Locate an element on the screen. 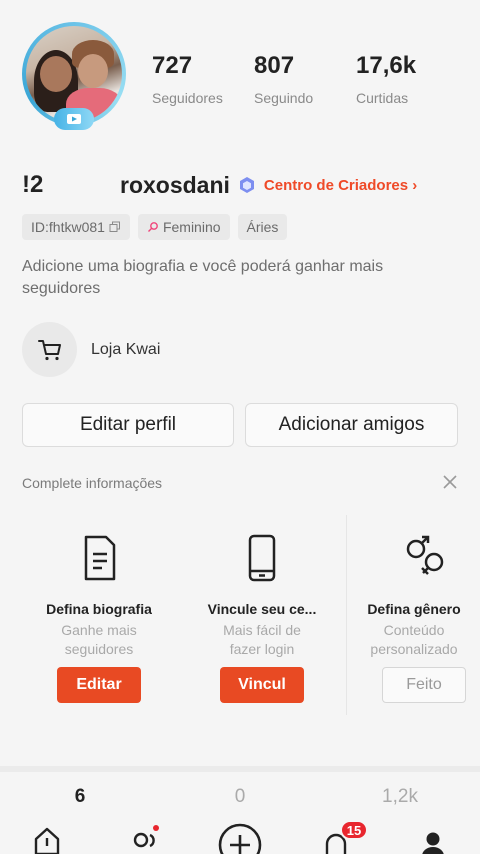 Image resolution: width=480 pixels, height=854 pixels. edit-profile-button: Editar perfil is located at coordinates (128, 425).